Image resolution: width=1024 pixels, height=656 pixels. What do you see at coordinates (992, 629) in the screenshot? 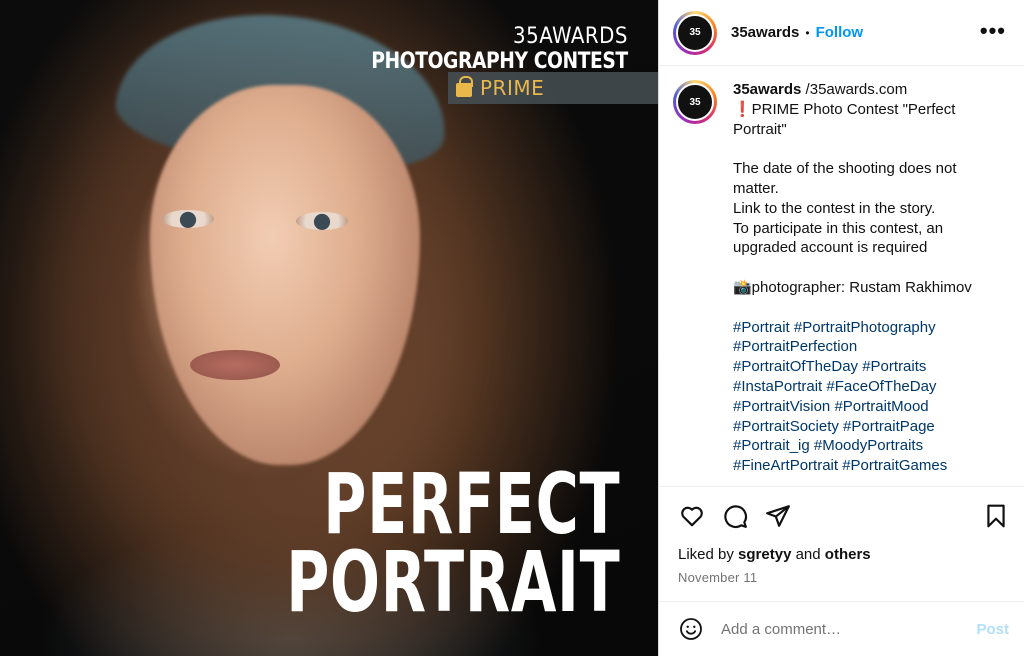
I see `post-comment-button: Post` at bounding box center [992, 629].